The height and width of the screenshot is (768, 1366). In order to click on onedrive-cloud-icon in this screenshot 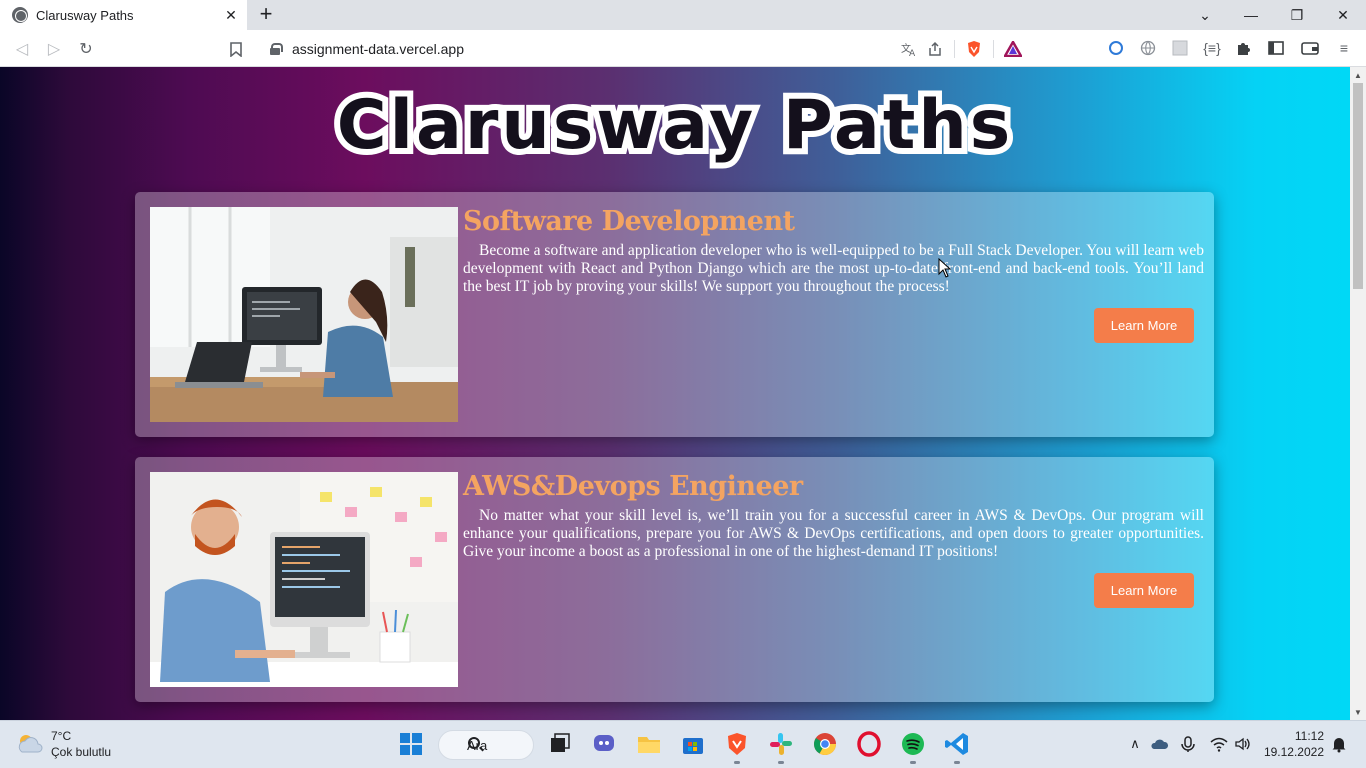, I will do `click(1160, 744)`.